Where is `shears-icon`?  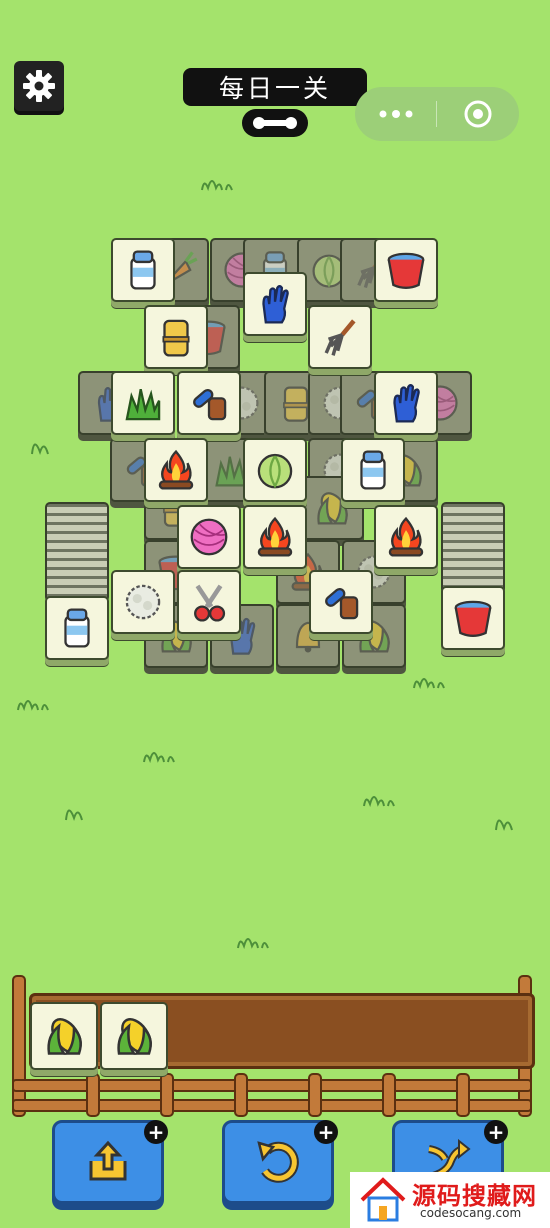
shears-icon is located at coordinates (209, 602).